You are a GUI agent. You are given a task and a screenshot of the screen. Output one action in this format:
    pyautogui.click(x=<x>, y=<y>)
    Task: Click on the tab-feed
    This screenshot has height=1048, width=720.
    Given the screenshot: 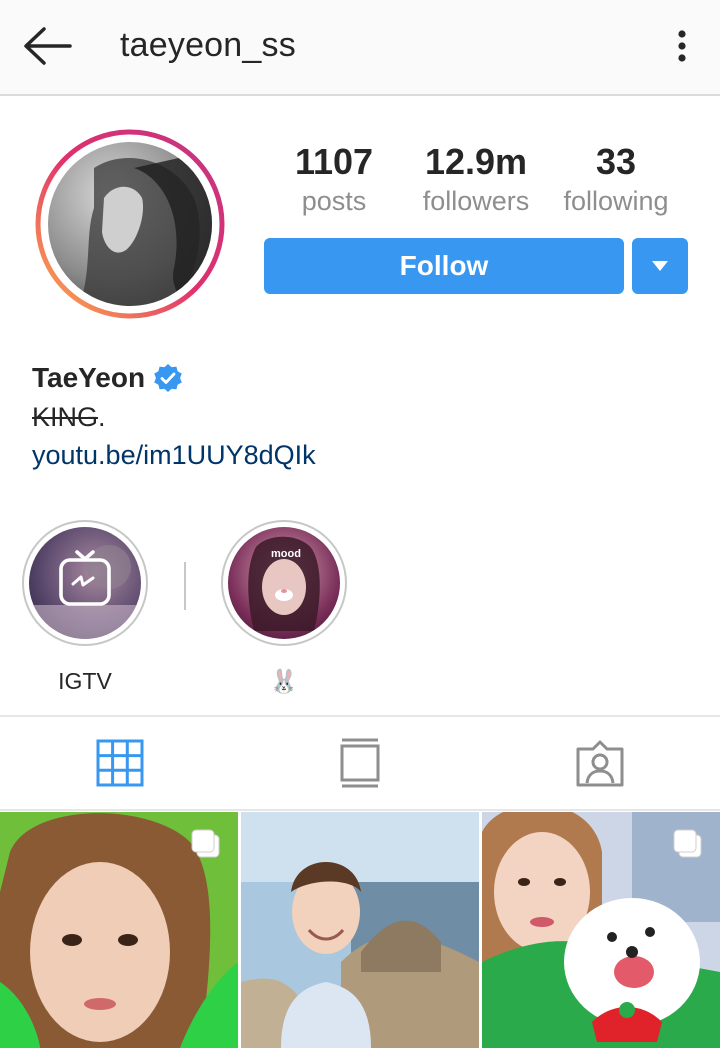 What is the action you would take?
    pyautogui.click(x=360, y=763)
    